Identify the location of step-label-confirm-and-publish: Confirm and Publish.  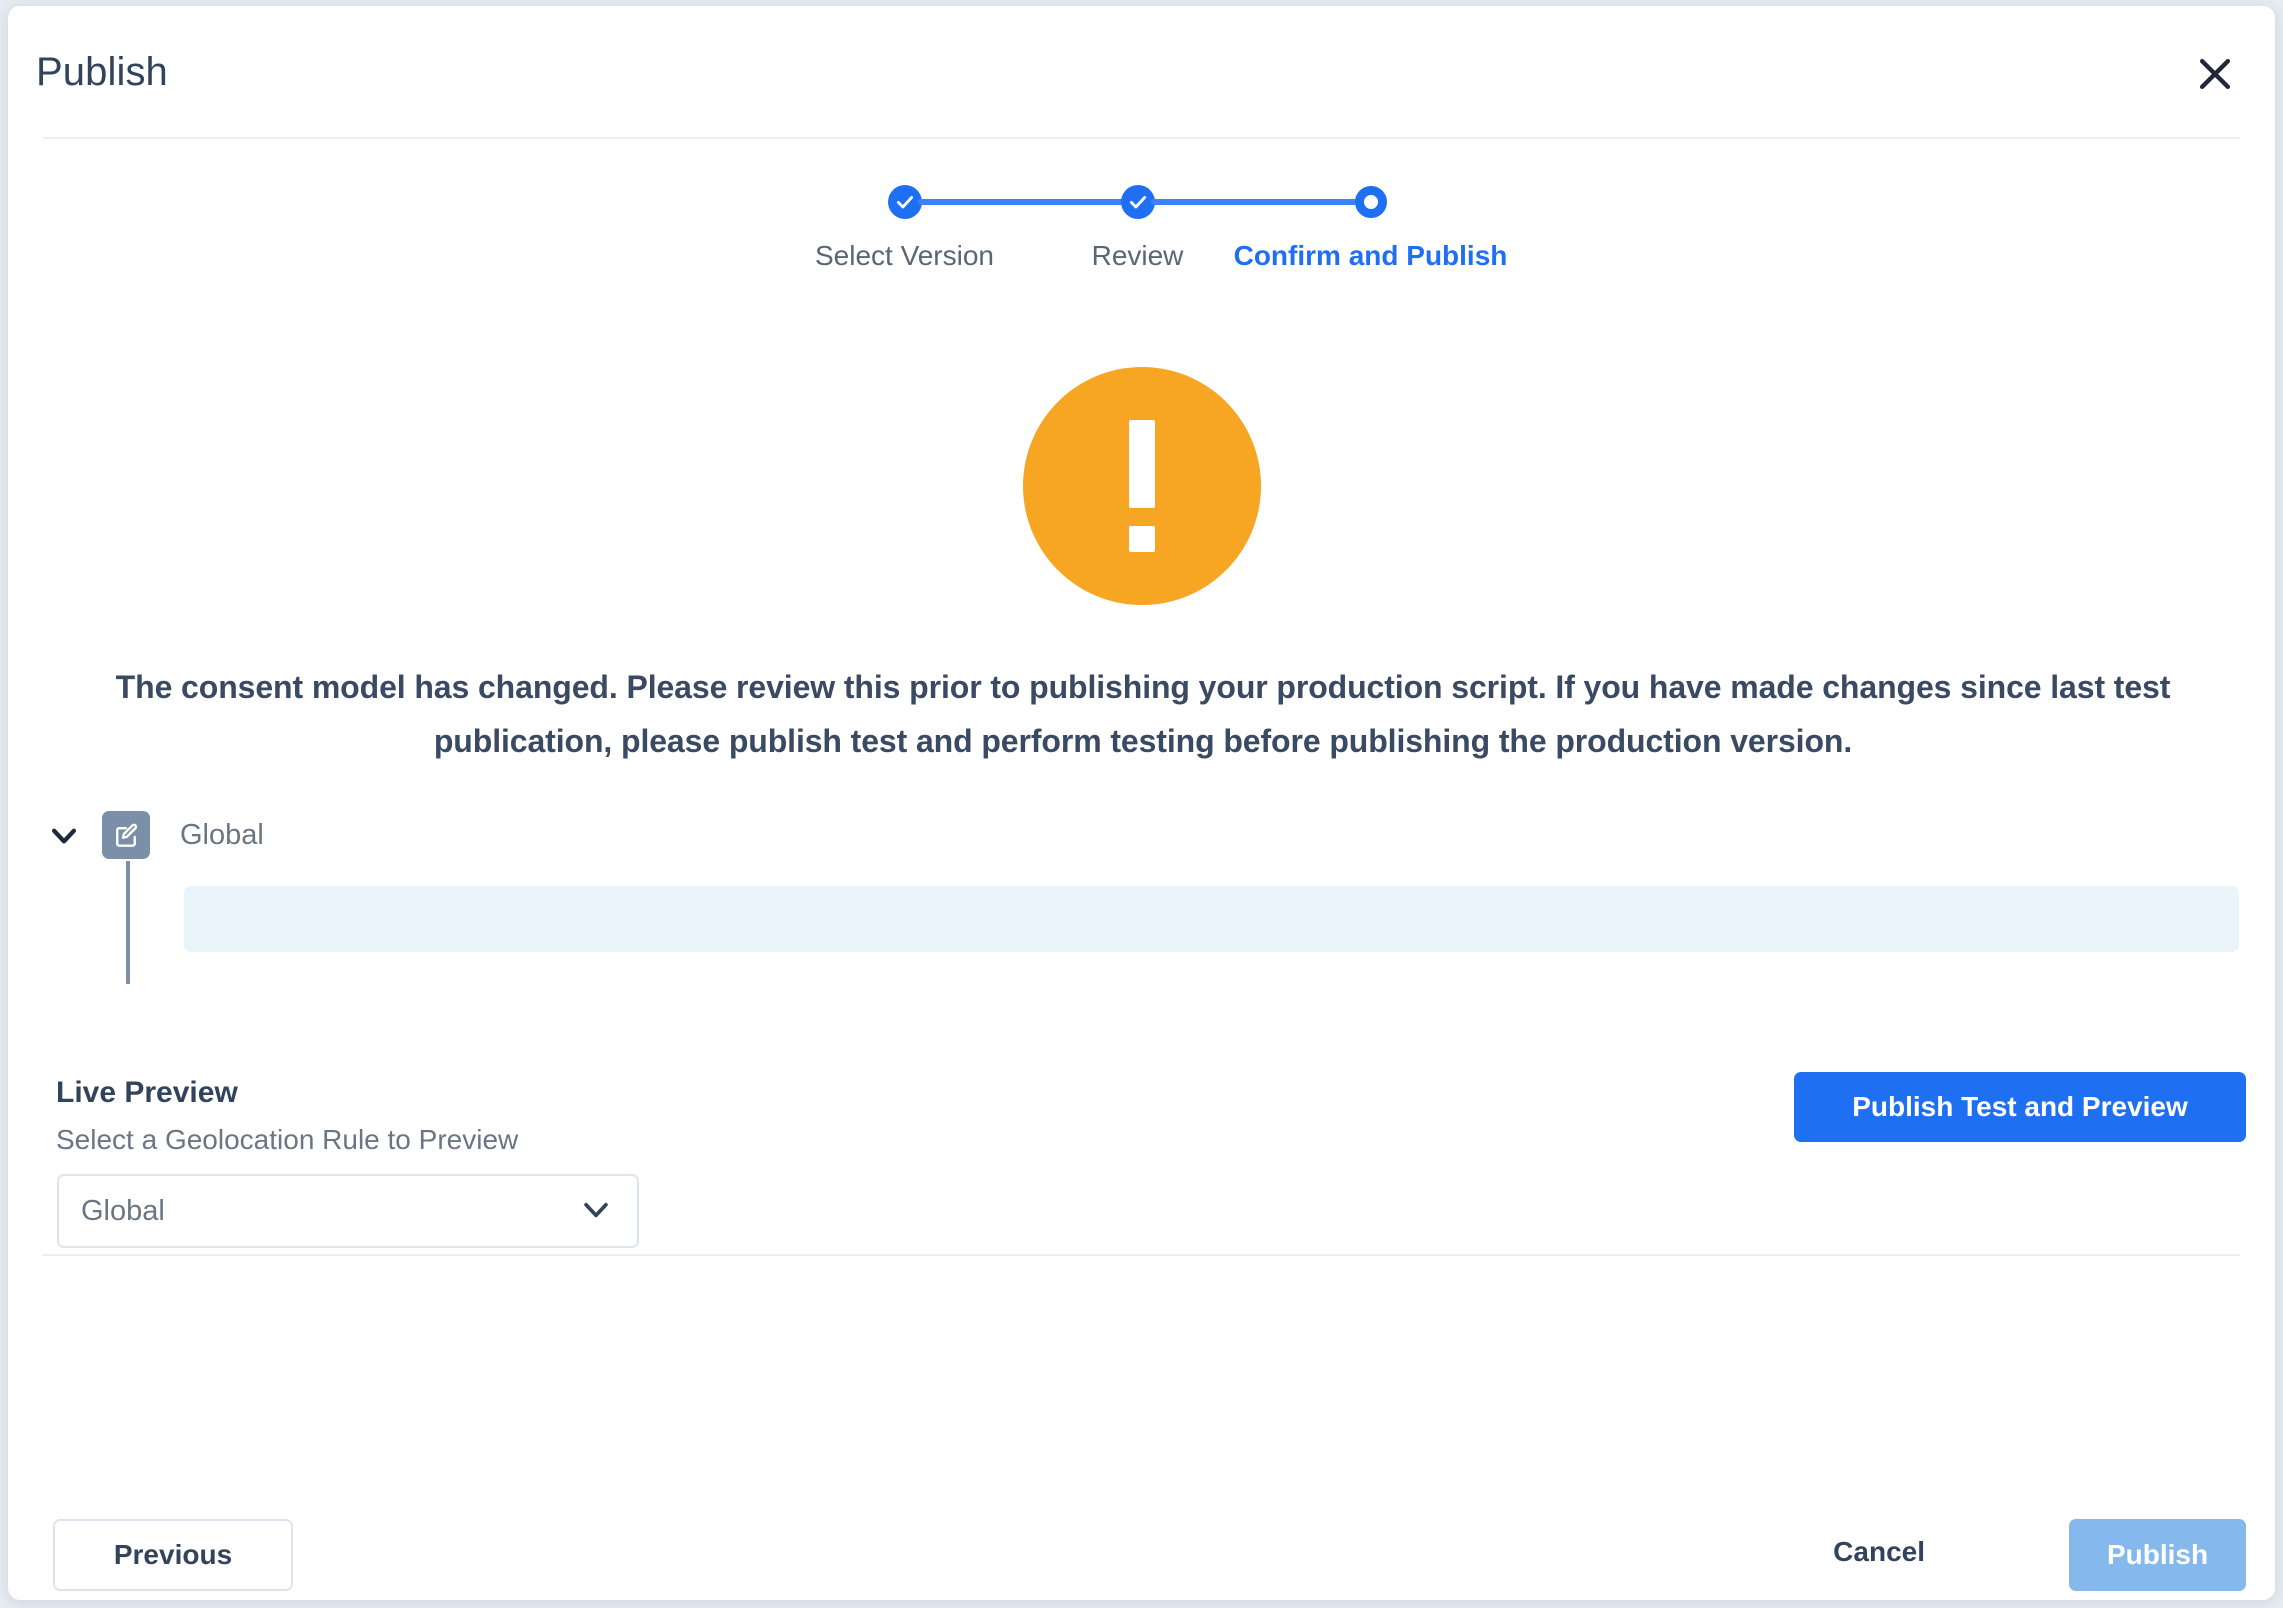
(1370, 255).